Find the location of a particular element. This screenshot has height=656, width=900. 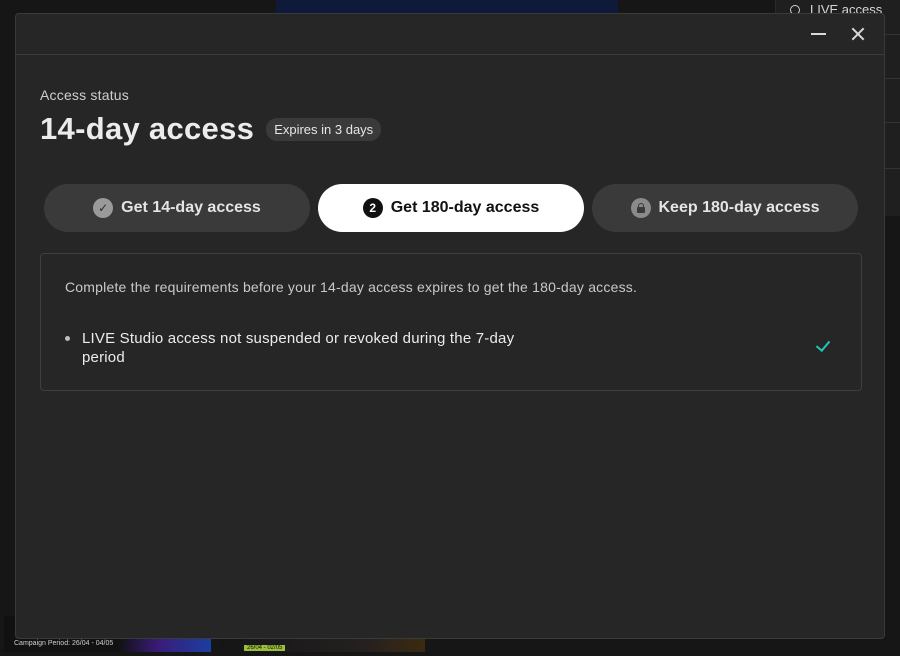

campaign-caption: Campaign Period: 26/04 - 04/05 is located at coordinates (64, 643).